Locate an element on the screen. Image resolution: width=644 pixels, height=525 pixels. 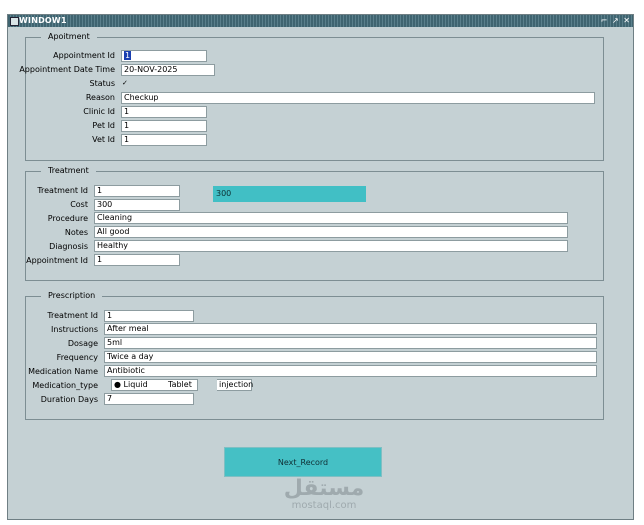
close-icon: ✕ is located at coordinates (626, 20).